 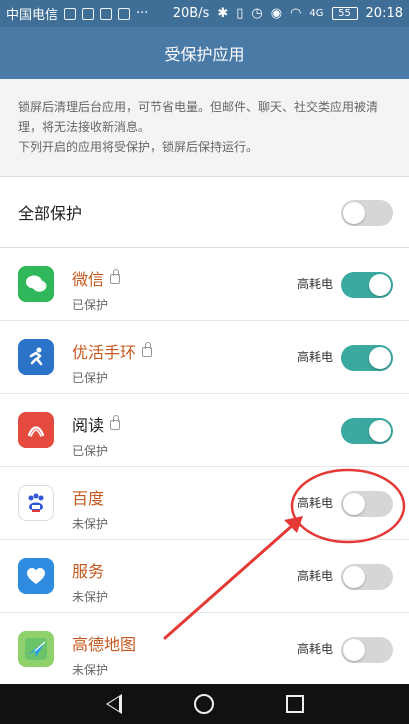 What do you see at coordinates (367, 504) in the screenshot?
I see `app-toggle-baidu` at bounding box center [367, 504].